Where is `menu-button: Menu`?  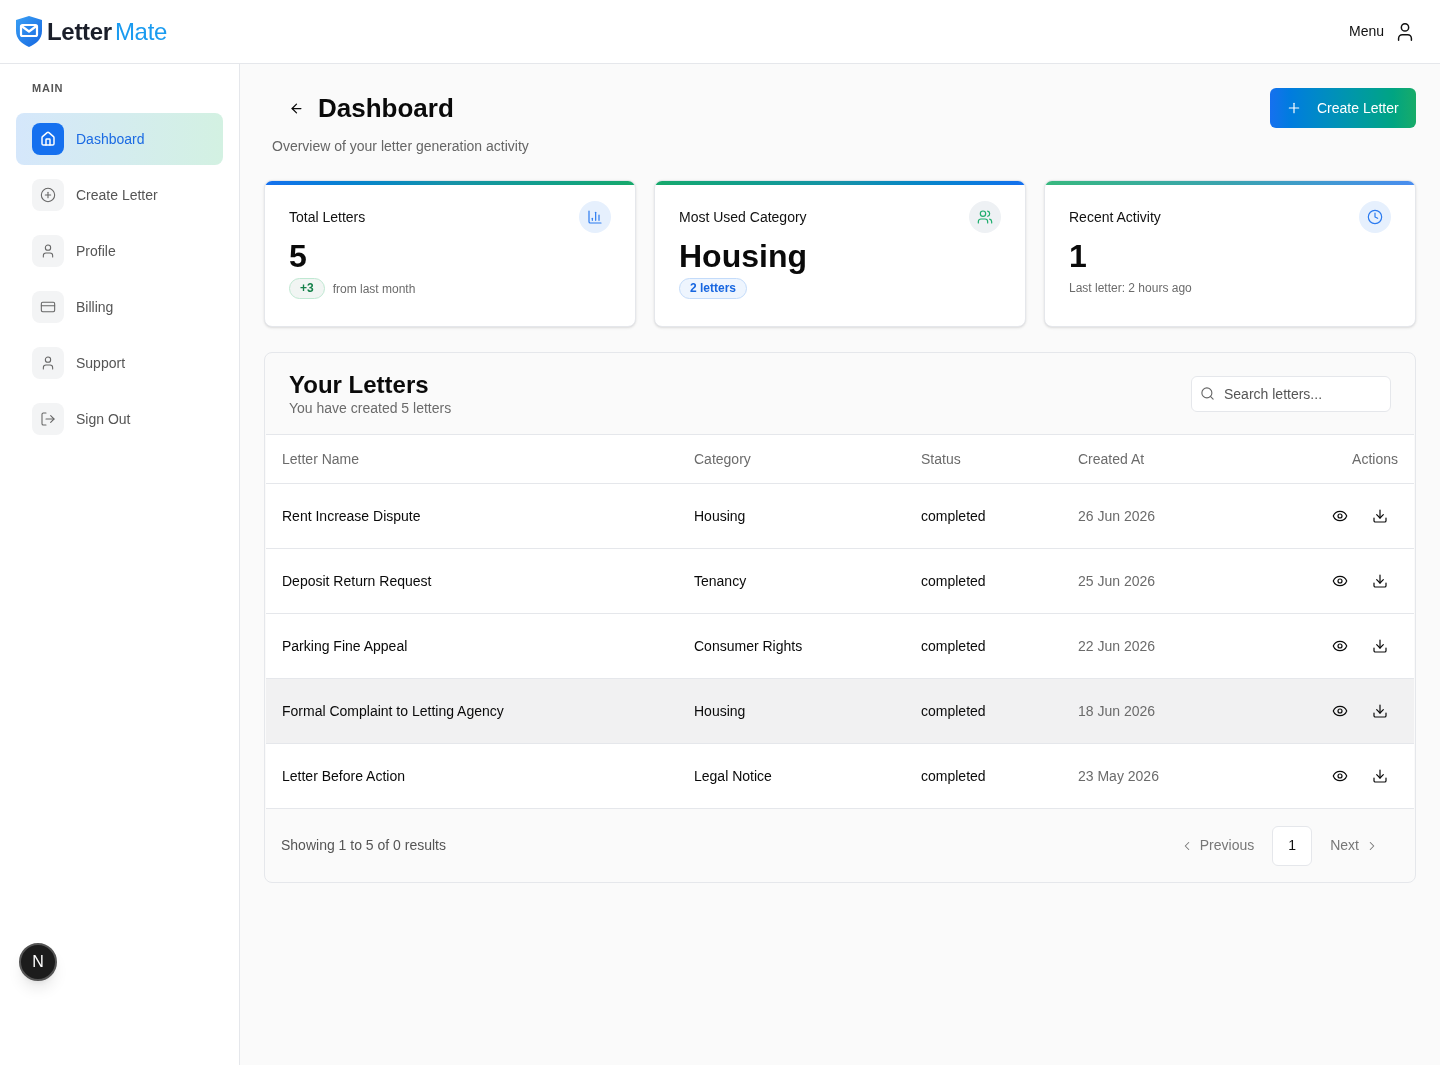
menu-button: Menu is located at coordinates (1382, 31).